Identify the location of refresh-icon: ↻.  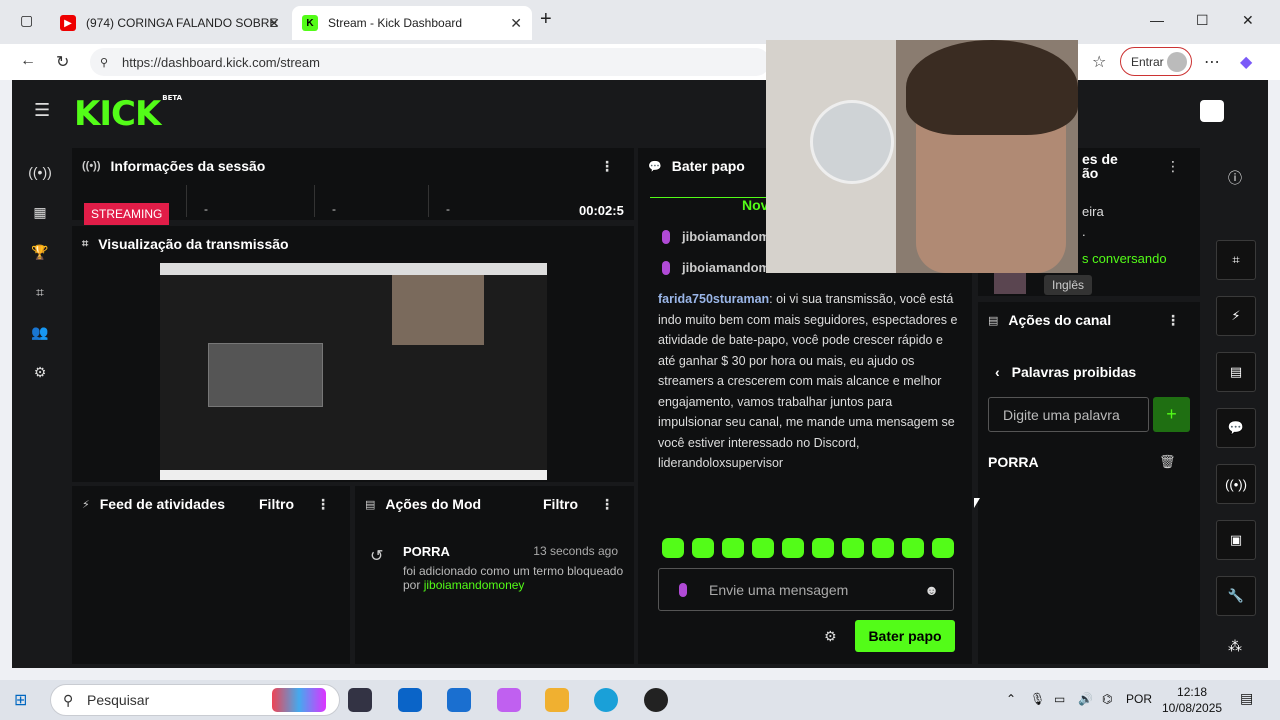
(62, 62).